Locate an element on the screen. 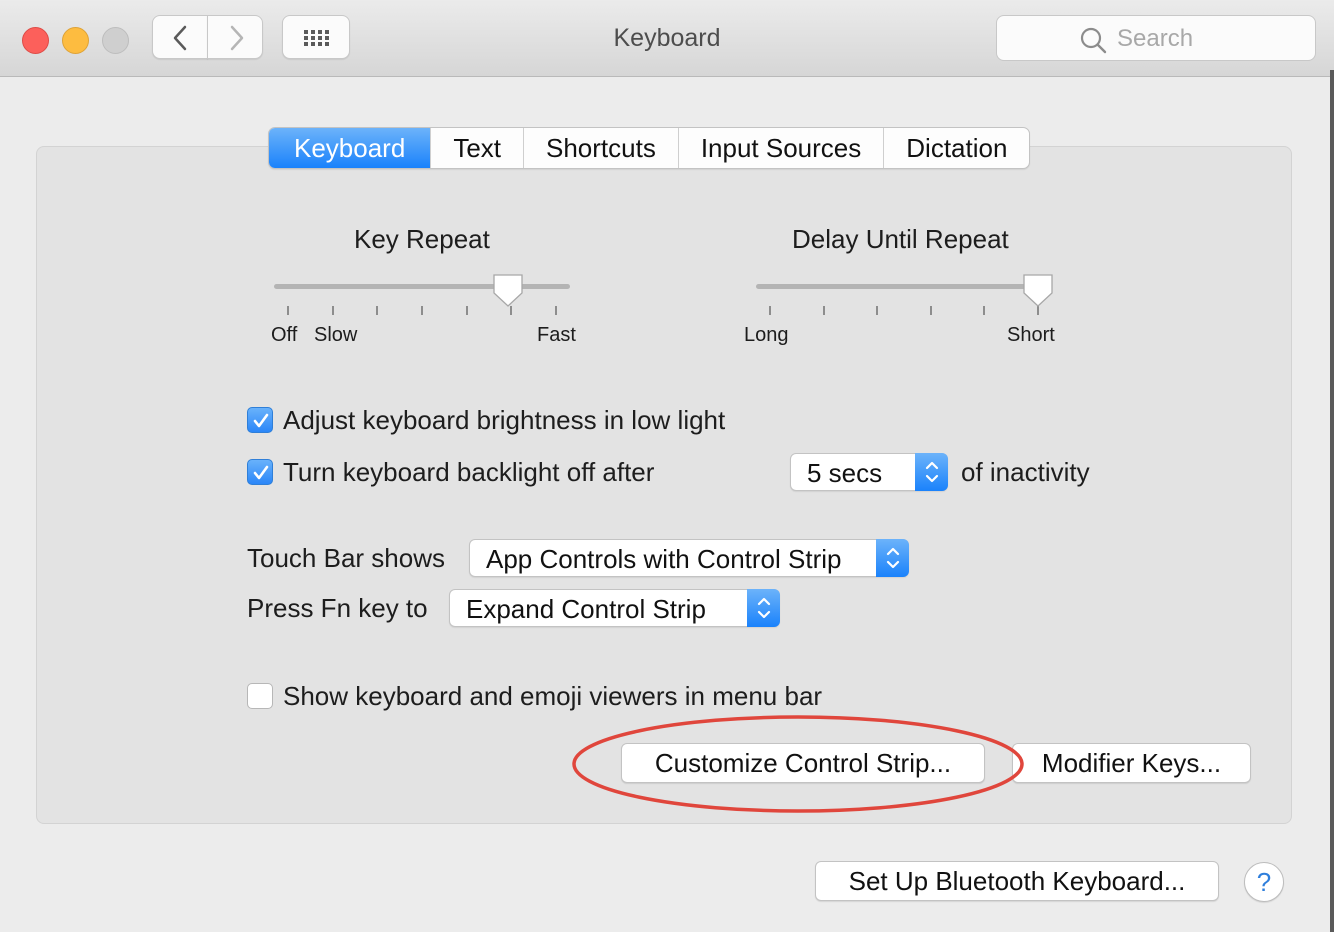 This screenshot has width=1334, height=932. touch-bar-popup: App Controls with Control Strip is located at coordinates (689, 558).